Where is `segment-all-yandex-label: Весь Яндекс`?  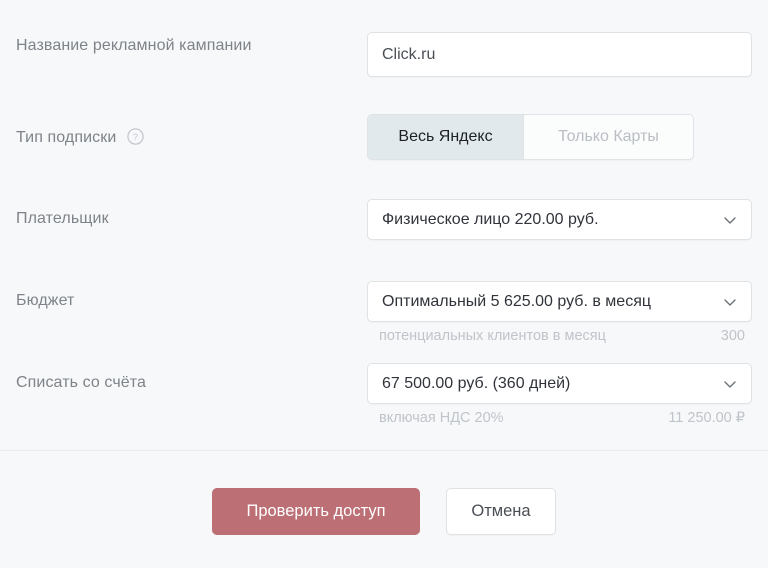 segment-all-yandex-label: Весь Яндекс is located at coordinates (445, 136).